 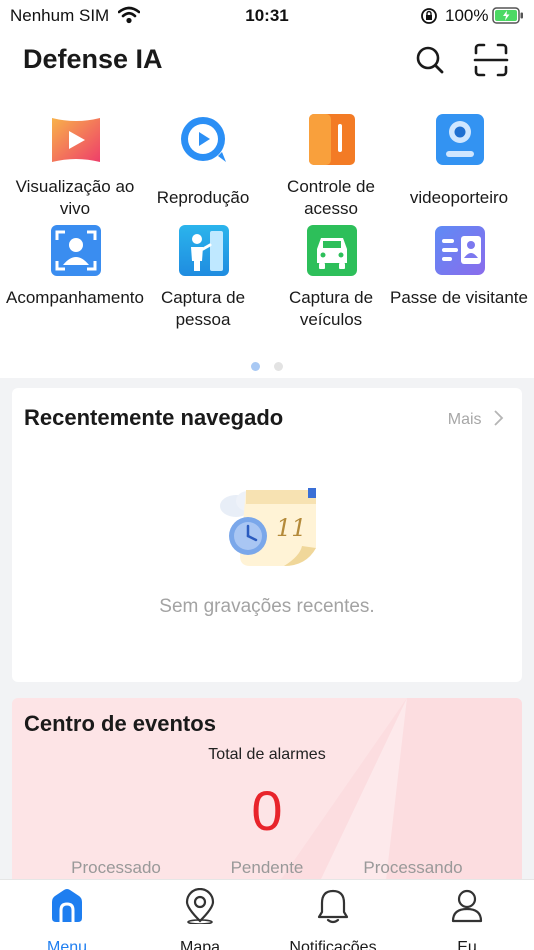 What do you see at coordinates (413, 867) in the screenshot?
I see `stat-processing: Processando` at bounding box center [413, 867].